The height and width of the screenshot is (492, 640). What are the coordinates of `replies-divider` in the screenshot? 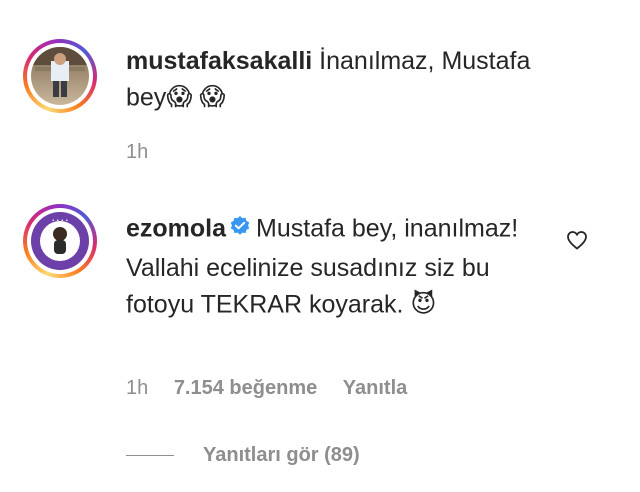 It's located at (150, 455).